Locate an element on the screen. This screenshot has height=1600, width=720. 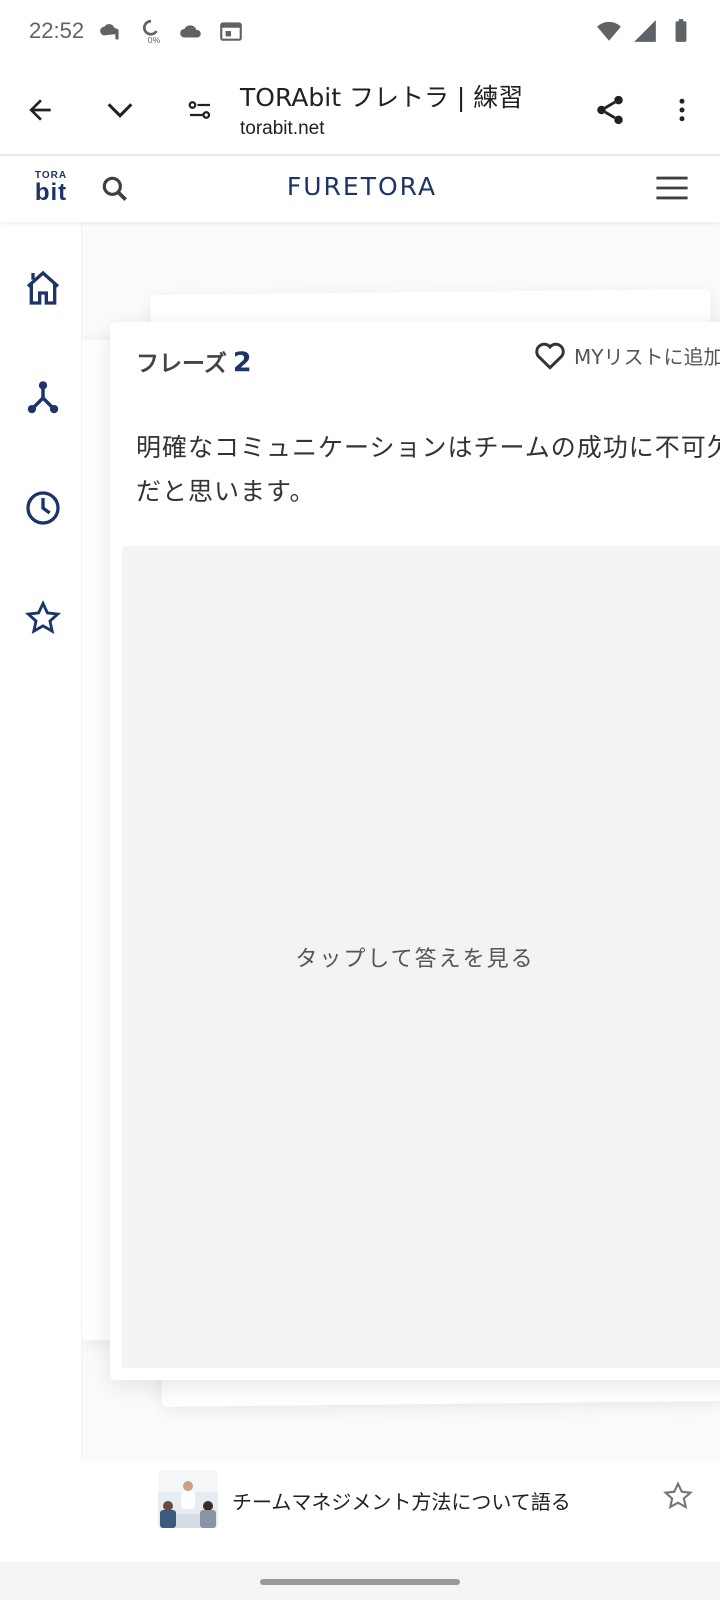
mylist-label: MYリストに追加 is located at coordinates (647, 356).